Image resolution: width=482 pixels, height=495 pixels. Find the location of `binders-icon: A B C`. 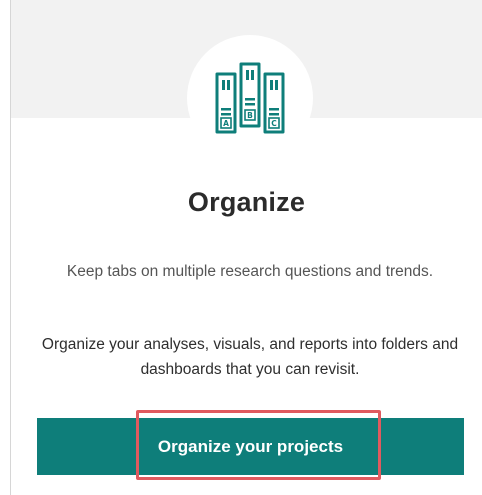

binders-icon: A B C is located at coordinates (250, 98).